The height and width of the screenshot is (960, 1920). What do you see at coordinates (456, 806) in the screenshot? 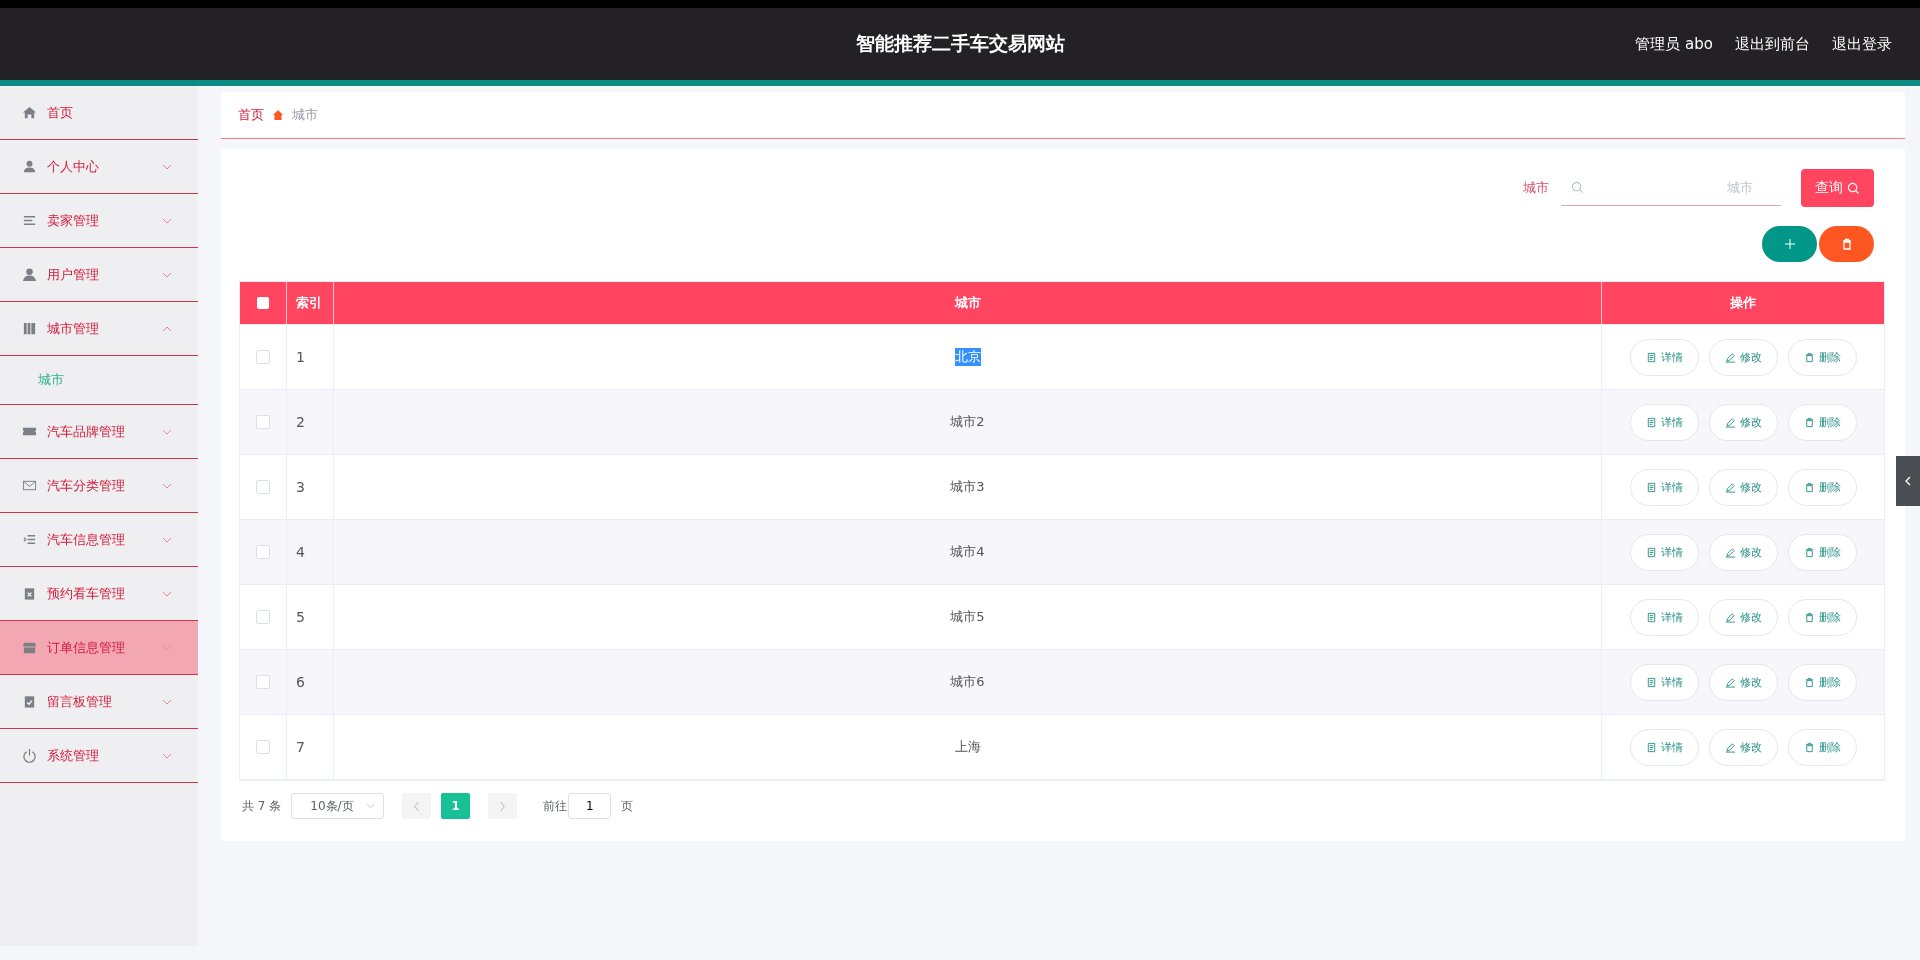
I see `page-button: 1` at bounding box center [456, 806].